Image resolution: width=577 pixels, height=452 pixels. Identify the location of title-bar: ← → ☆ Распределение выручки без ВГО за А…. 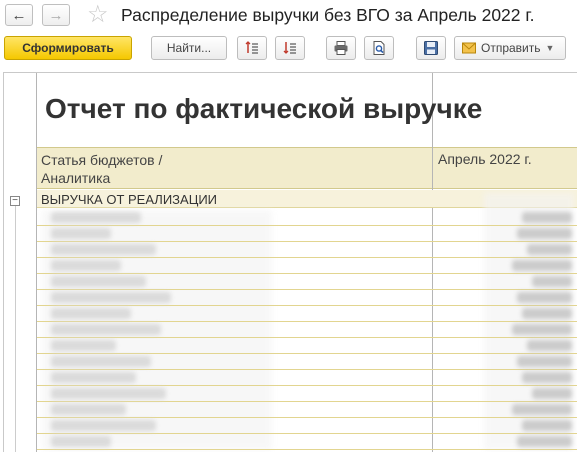
(288, 16).